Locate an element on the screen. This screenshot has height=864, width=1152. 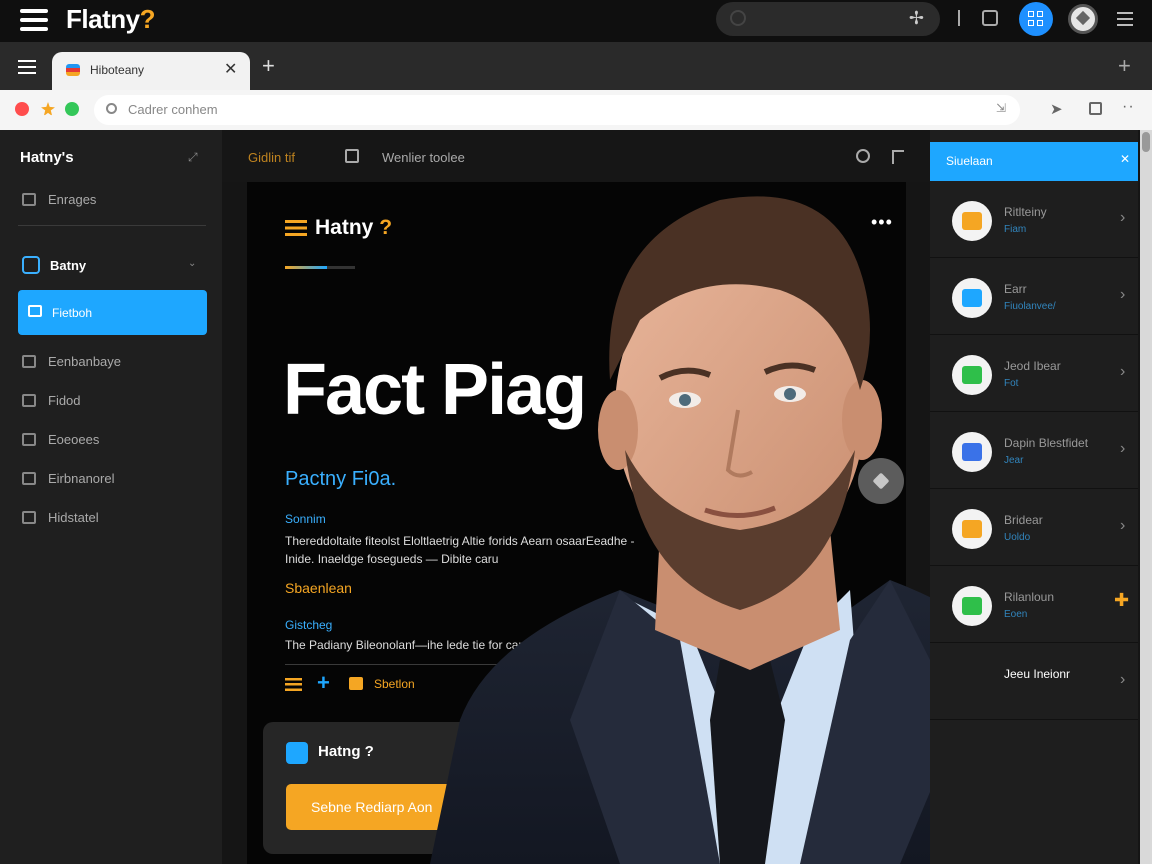
right-panel-item: Ritlteiny Fiam › is located at coordinates (1034, 219).